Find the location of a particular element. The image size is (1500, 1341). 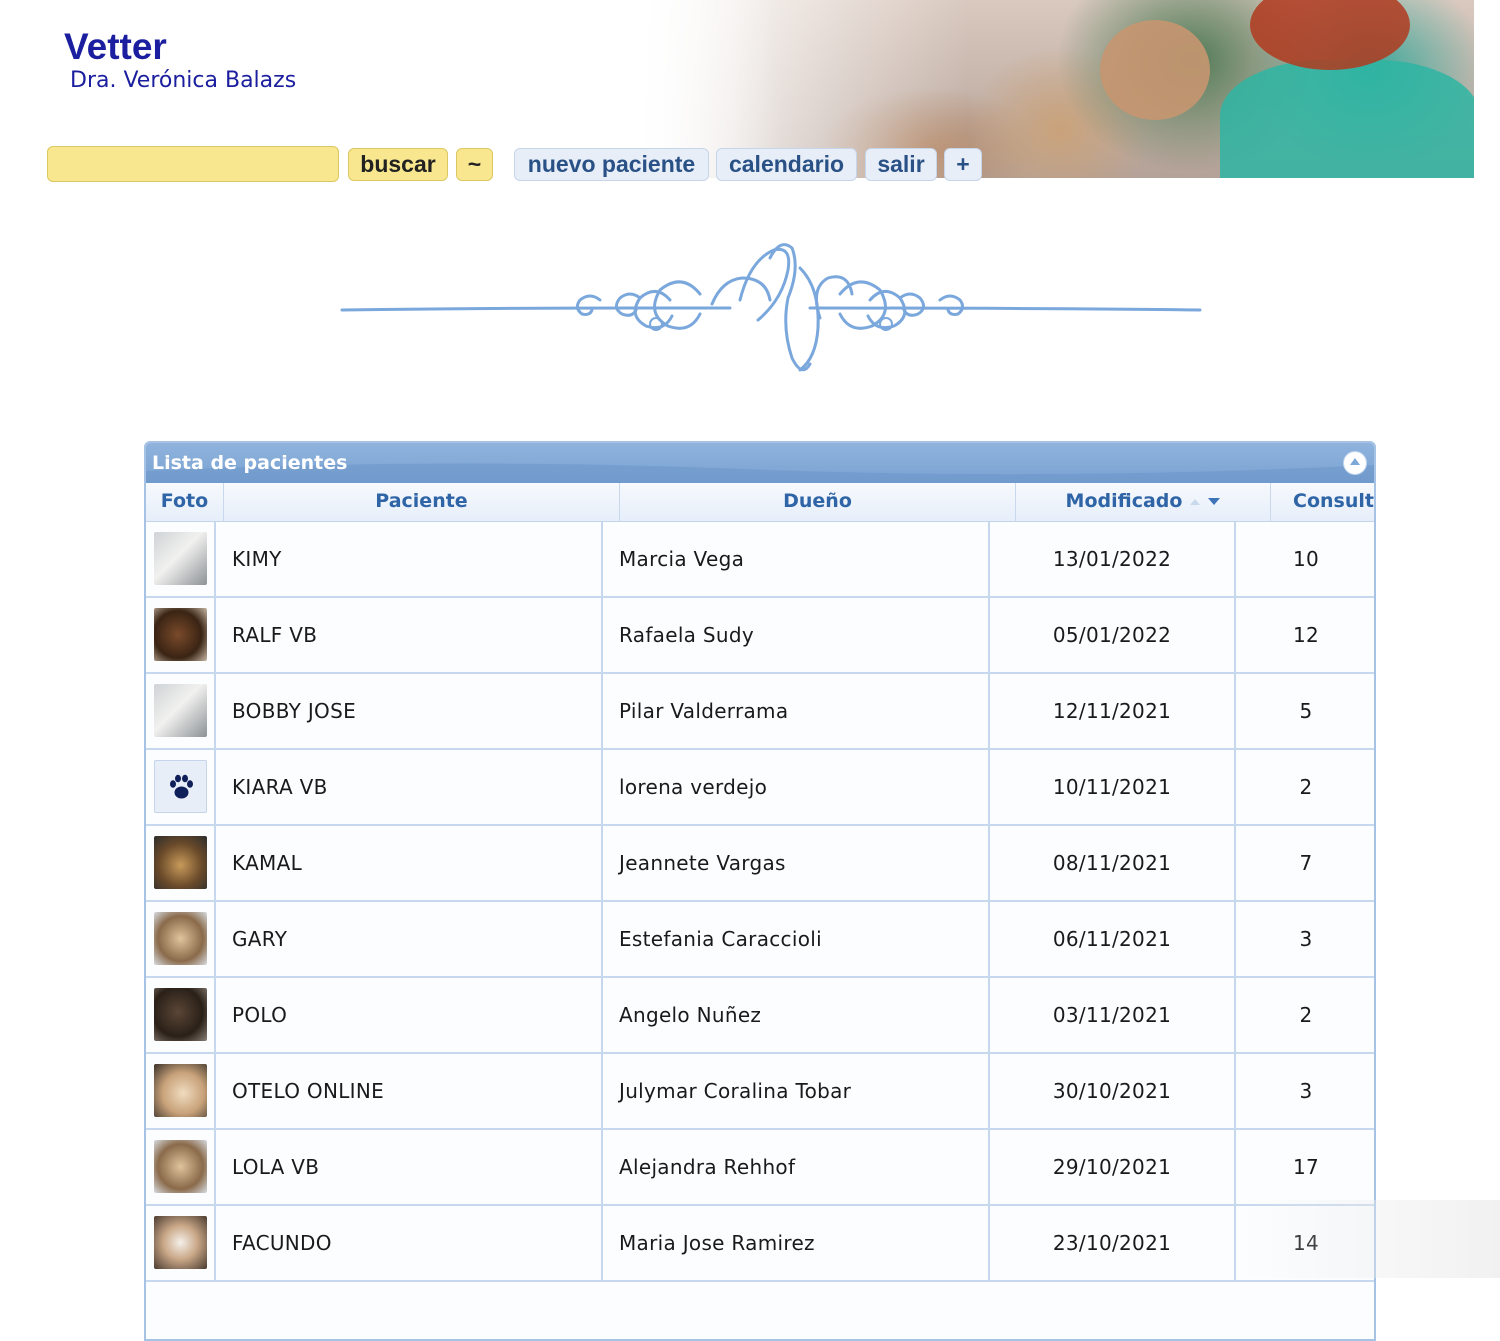

grid-caption: Lista de pacientes is located at coordinates (760, 463).